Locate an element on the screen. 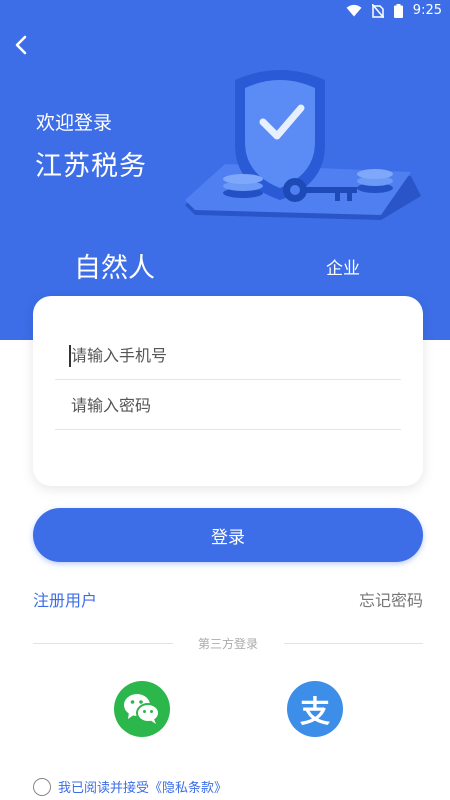 The height and width of the screenshot is (800, 450). welcome-text: 欢迎登录 is located at coordinates (74, 123).